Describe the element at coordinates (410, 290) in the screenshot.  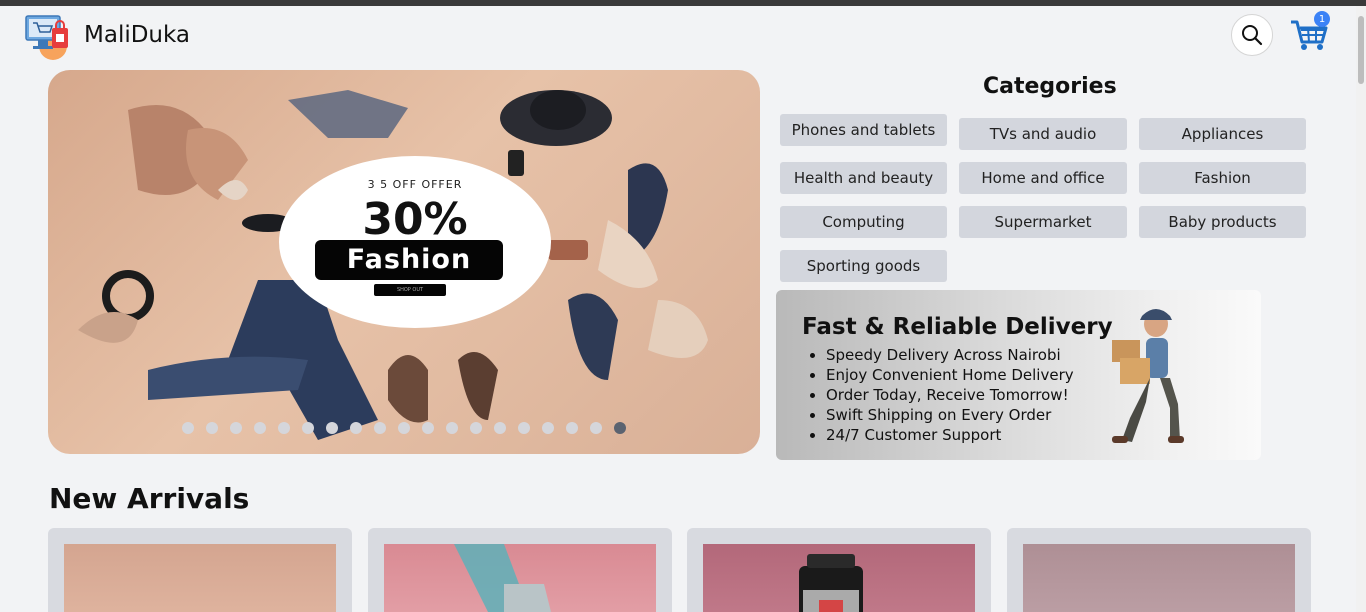
I see `offer-shop-button: SHOP OUT` at that location.